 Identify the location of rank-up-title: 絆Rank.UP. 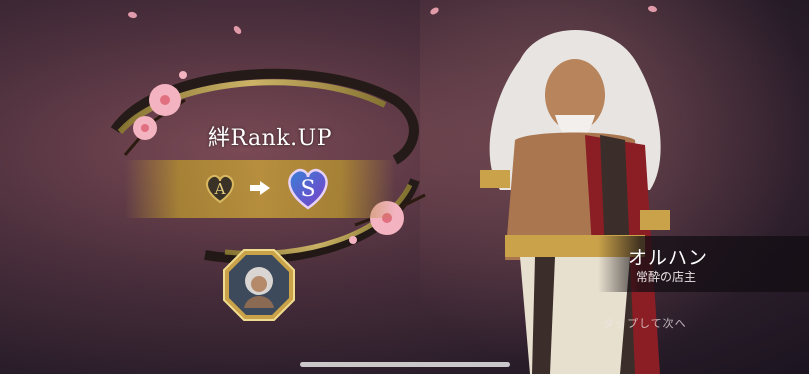
(270, 138).